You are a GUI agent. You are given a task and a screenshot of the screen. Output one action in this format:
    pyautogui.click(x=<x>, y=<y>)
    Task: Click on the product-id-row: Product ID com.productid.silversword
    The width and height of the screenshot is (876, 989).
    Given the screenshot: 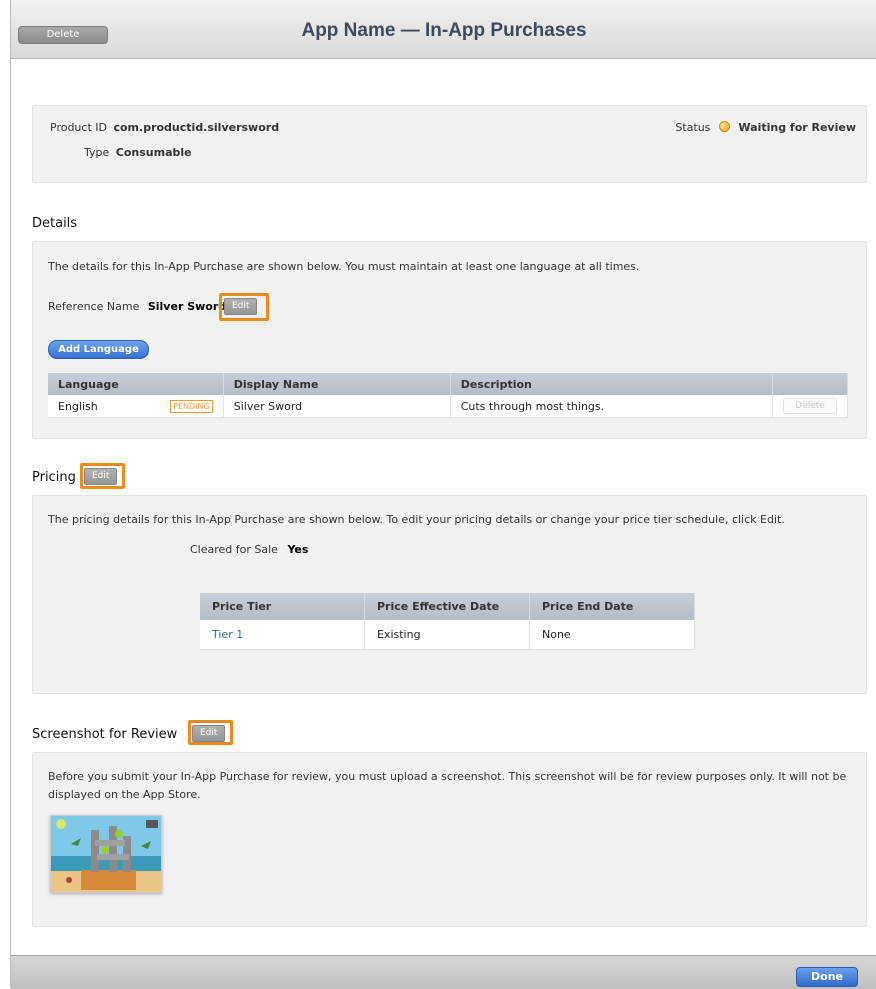 What is the action you would take?
    pyautogui.click(x=164, y=127)
    